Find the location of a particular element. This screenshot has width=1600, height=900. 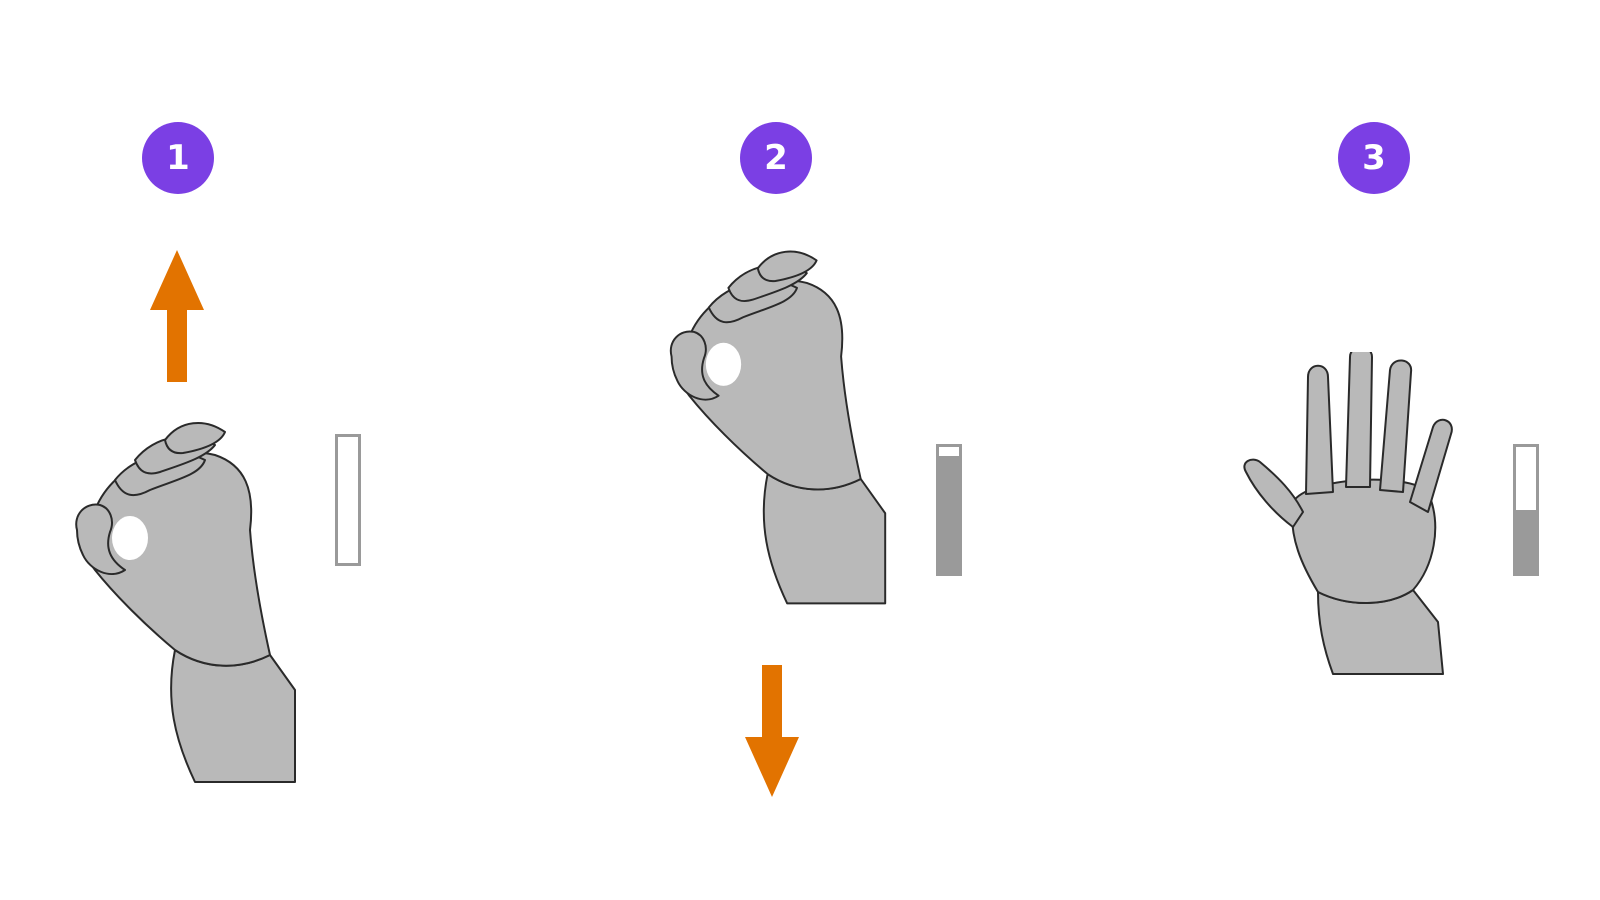

up-arrow-icon is located at coordinates (177, 316).